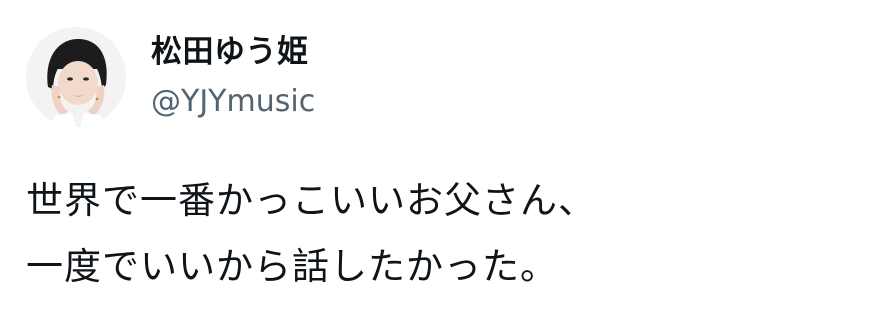 The height and width of the screenshot is (332, 878). I want to click on profile-photo-icon, so click(76, 77).